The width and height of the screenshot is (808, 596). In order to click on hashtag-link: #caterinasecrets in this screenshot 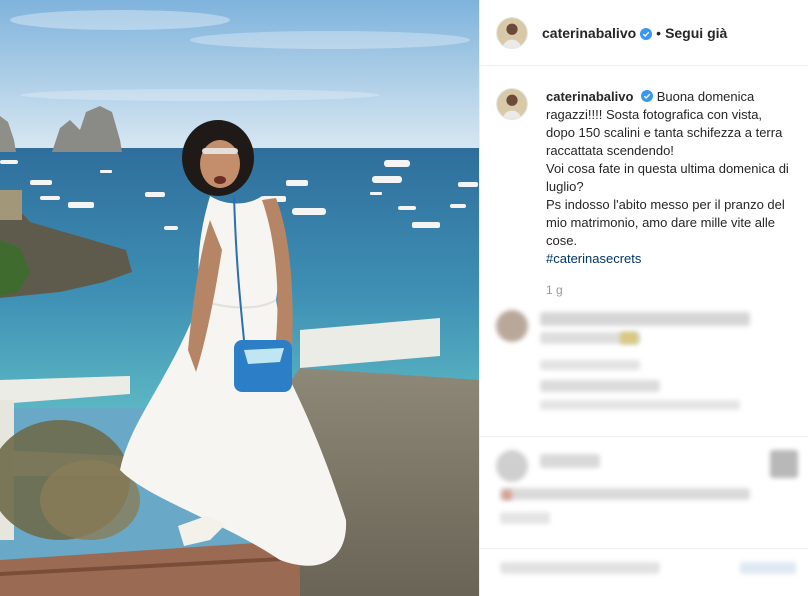, I will do `click(593, 258)`.